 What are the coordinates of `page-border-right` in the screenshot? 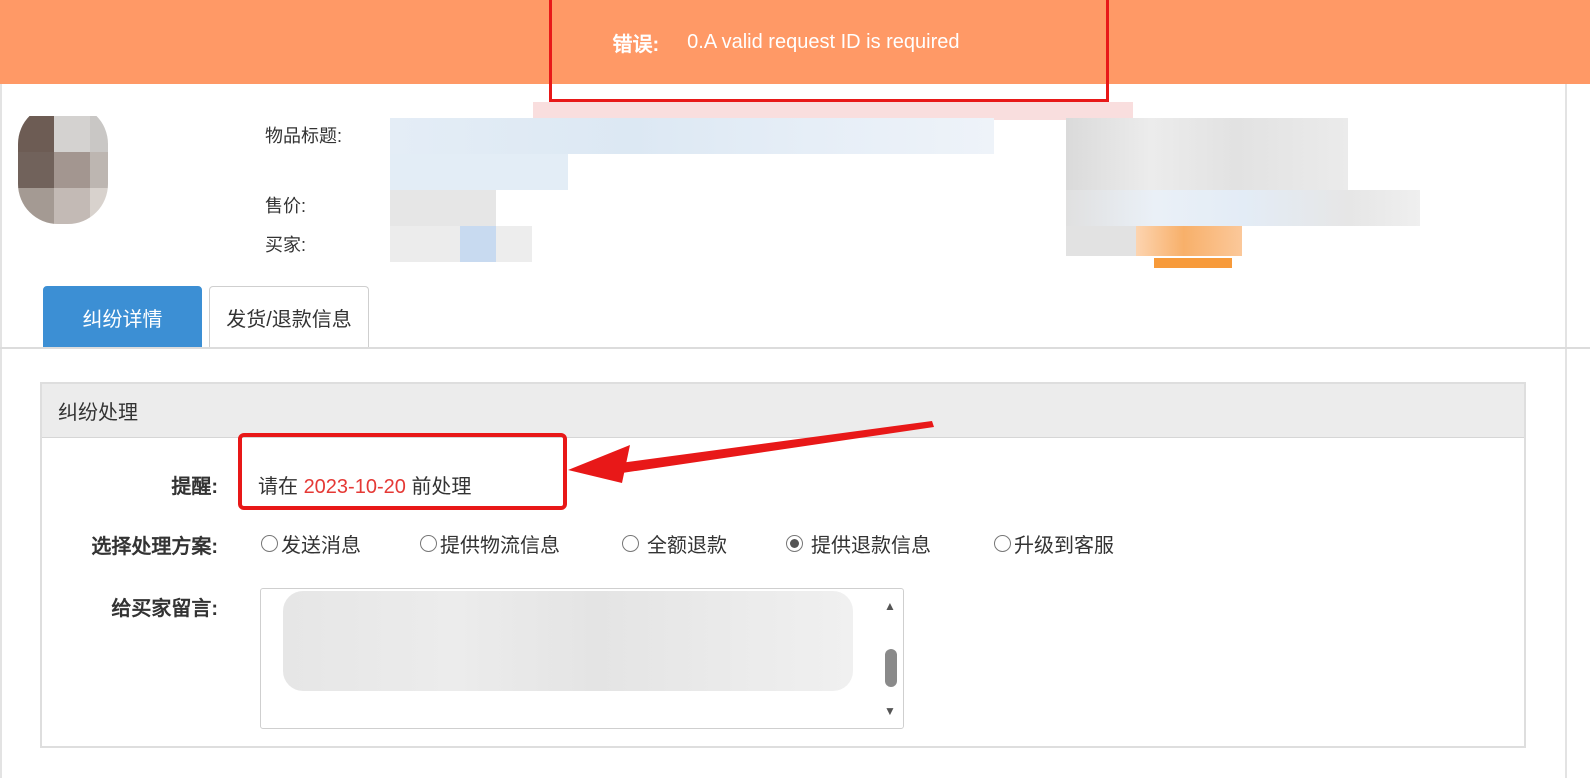 It's located at (1566, 431).